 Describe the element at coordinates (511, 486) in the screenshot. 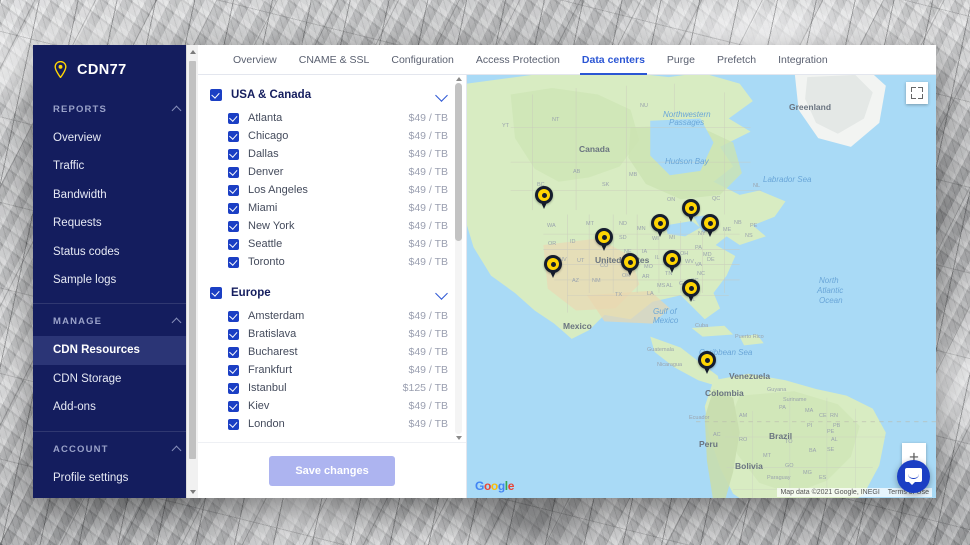

I see `google-logo-e: e` at that location.